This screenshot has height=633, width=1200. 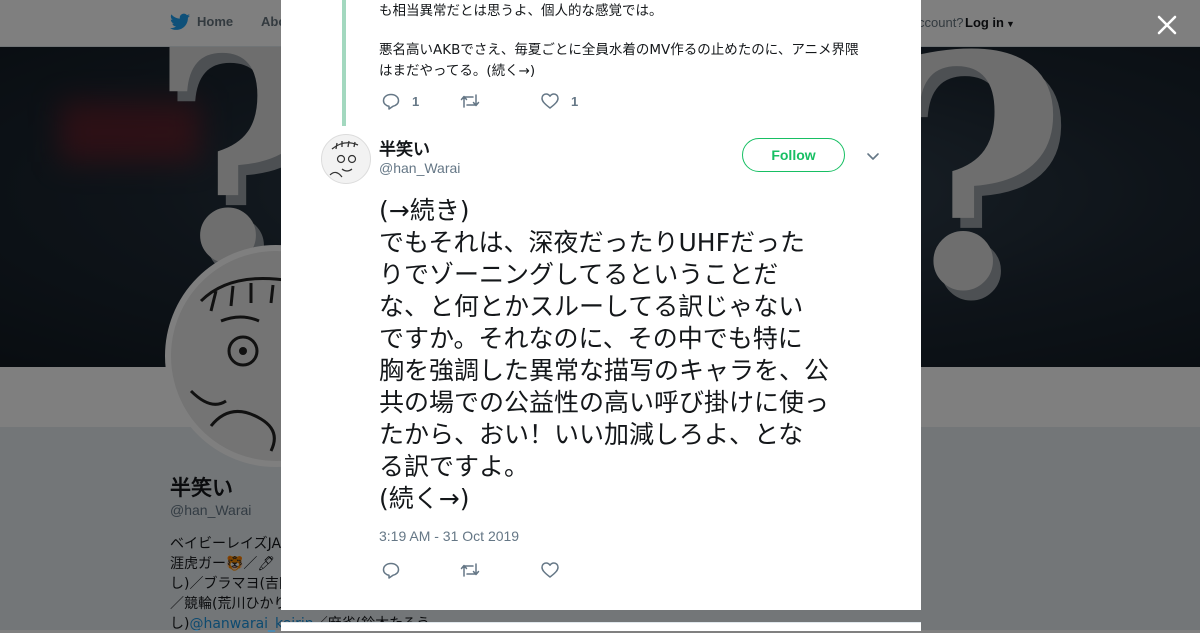 I want to click on previous-tweet-reply-button: 1, so click(x=400, y=101).